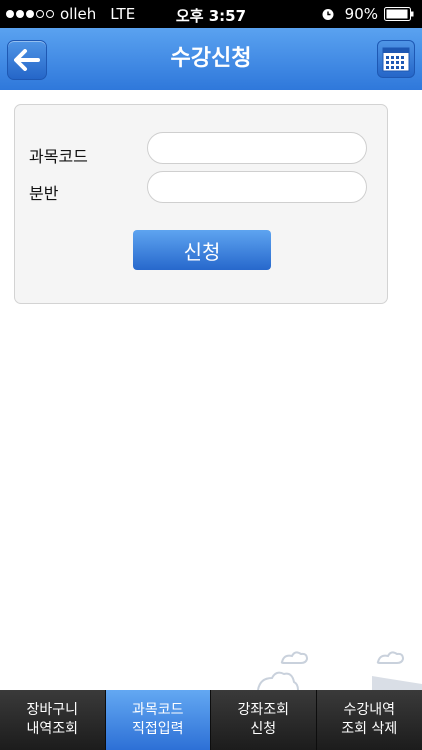  What do you see at coordinates (263, 729) in the screenshot?
I see `tab-label-line2: 신청` at bounding box center [263, 729].